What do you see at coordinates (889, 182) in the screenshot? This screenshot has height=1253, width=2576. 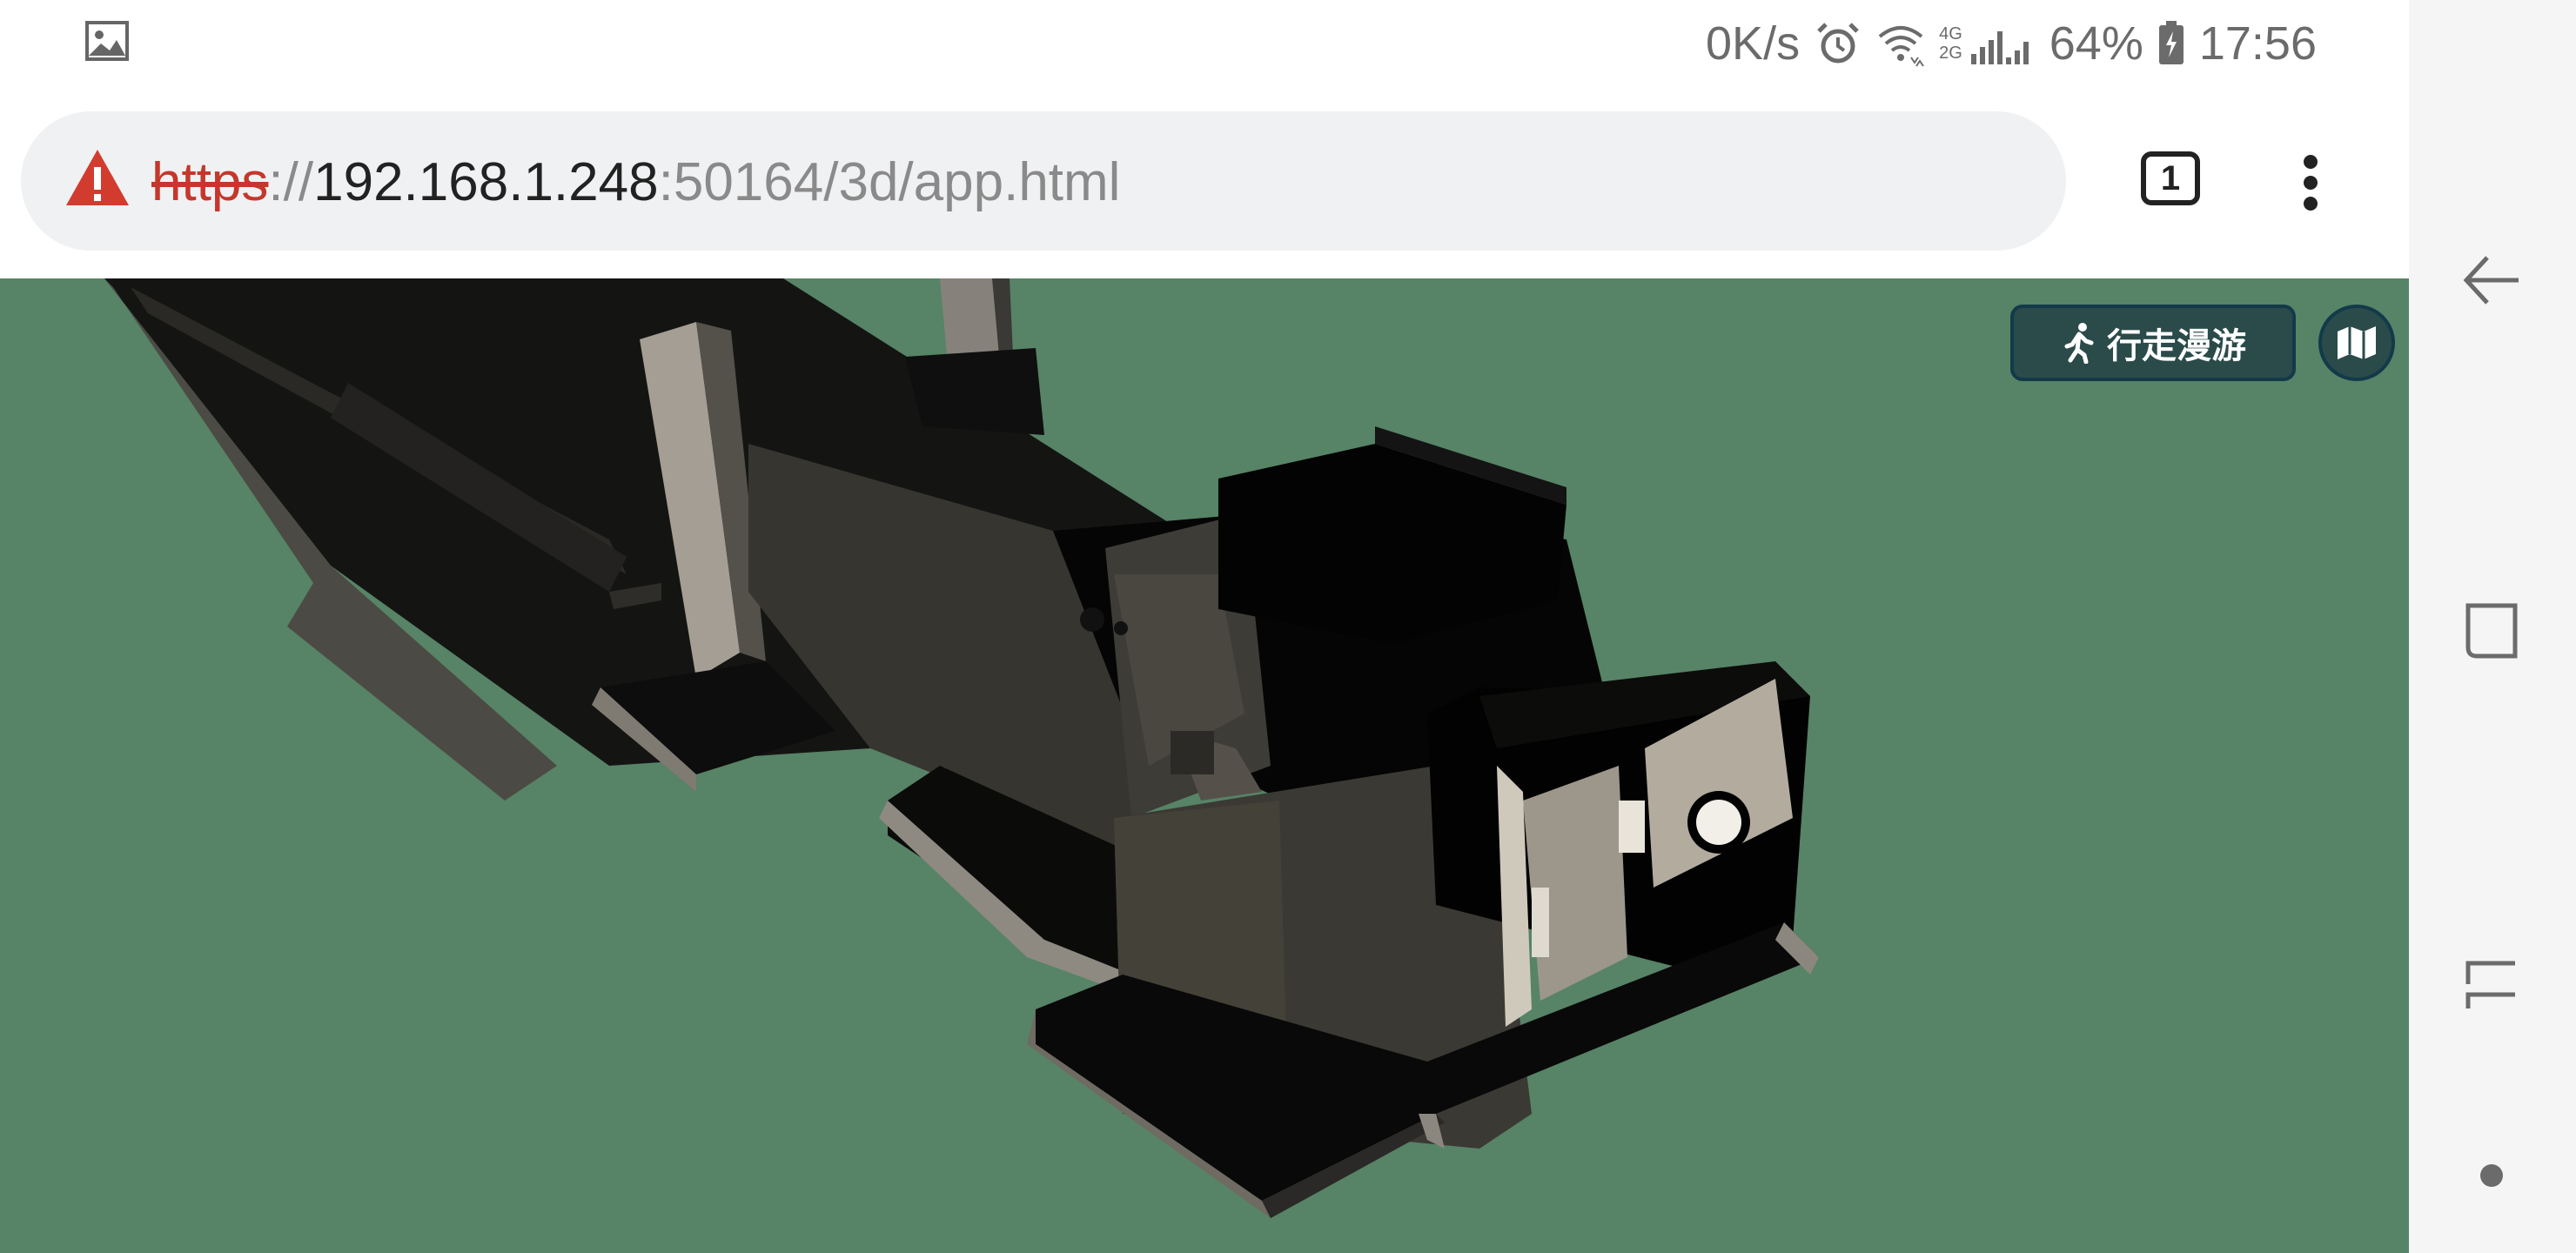 I see `url-path: :50164/3d/app.html` at bounding box center [889, 182].